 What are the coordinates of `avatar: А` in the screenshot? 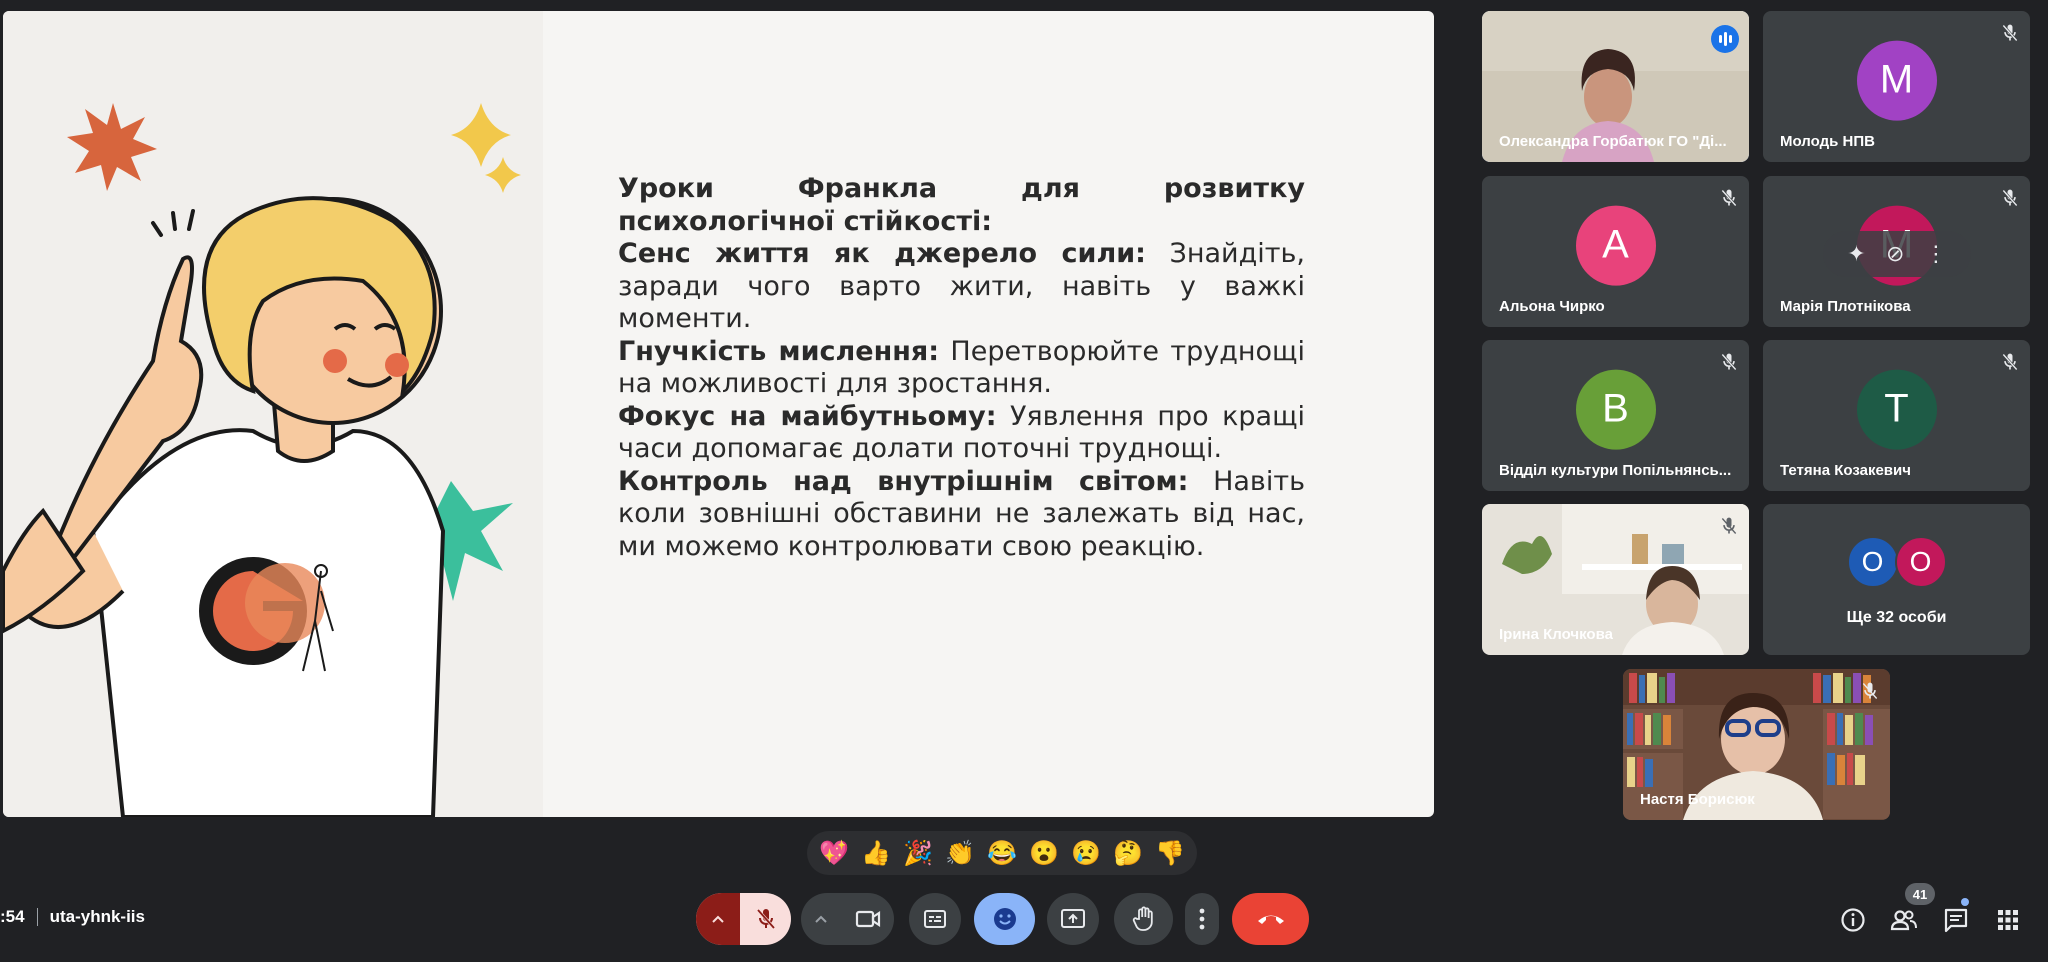 It's located at (1615, 245).